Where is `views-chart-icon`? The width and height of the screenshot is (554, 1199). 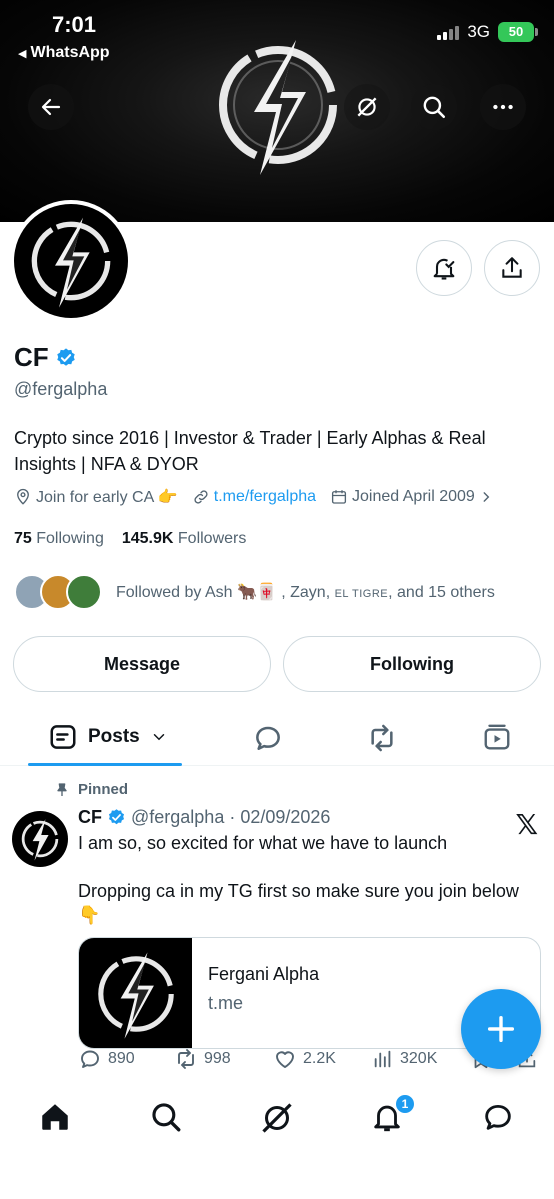
views-chart-icon is located at coordinates (382, 1059).